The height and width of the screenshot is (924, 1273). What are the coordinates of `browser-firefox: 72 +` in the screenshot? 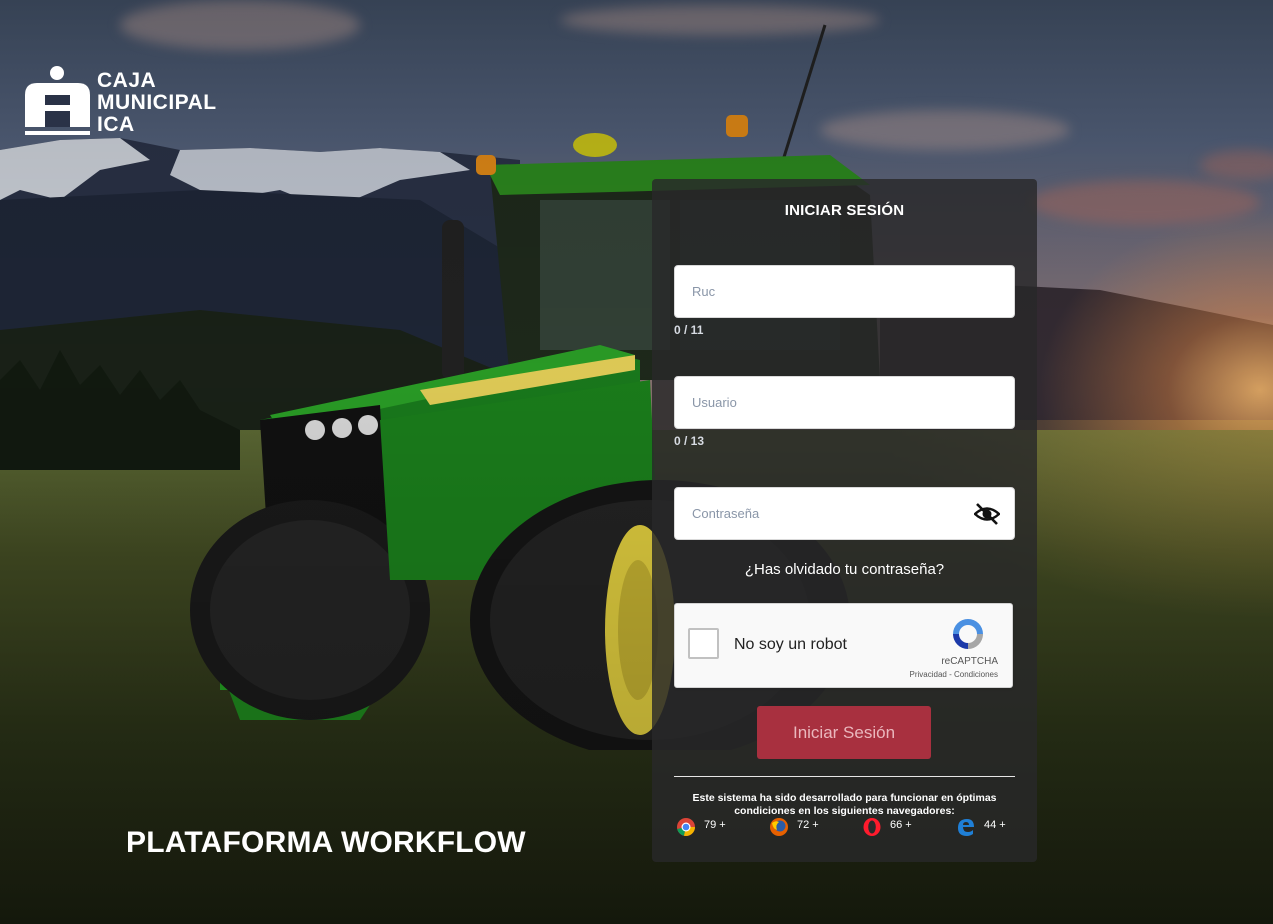 It's located at (794, 827).